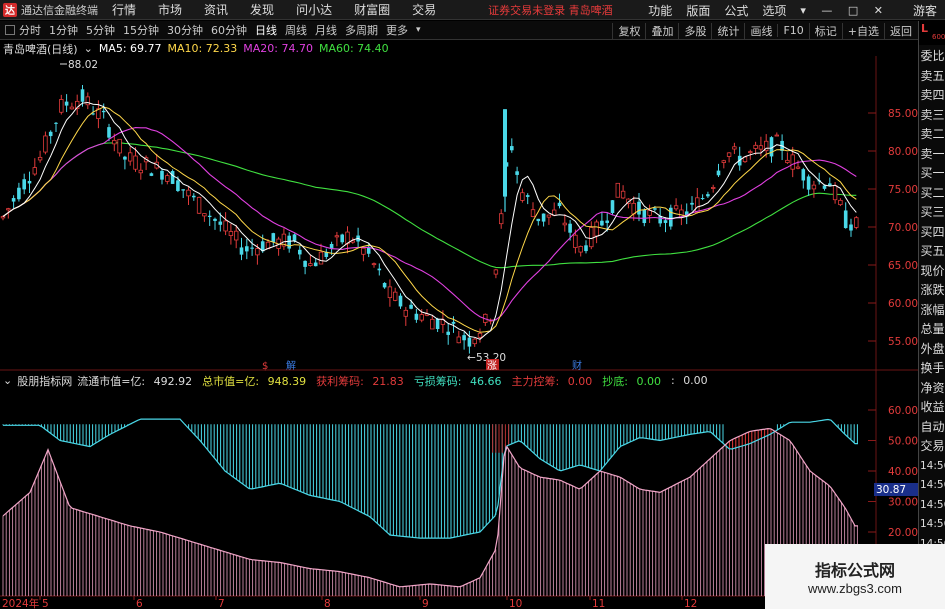 The height and width of the screenshot is (609, 945). What do you see at coordinates (40, 49) in the screenshot?
I see `stock-title: 青岛啤酒(日线)` at bounding box center [40, 49].